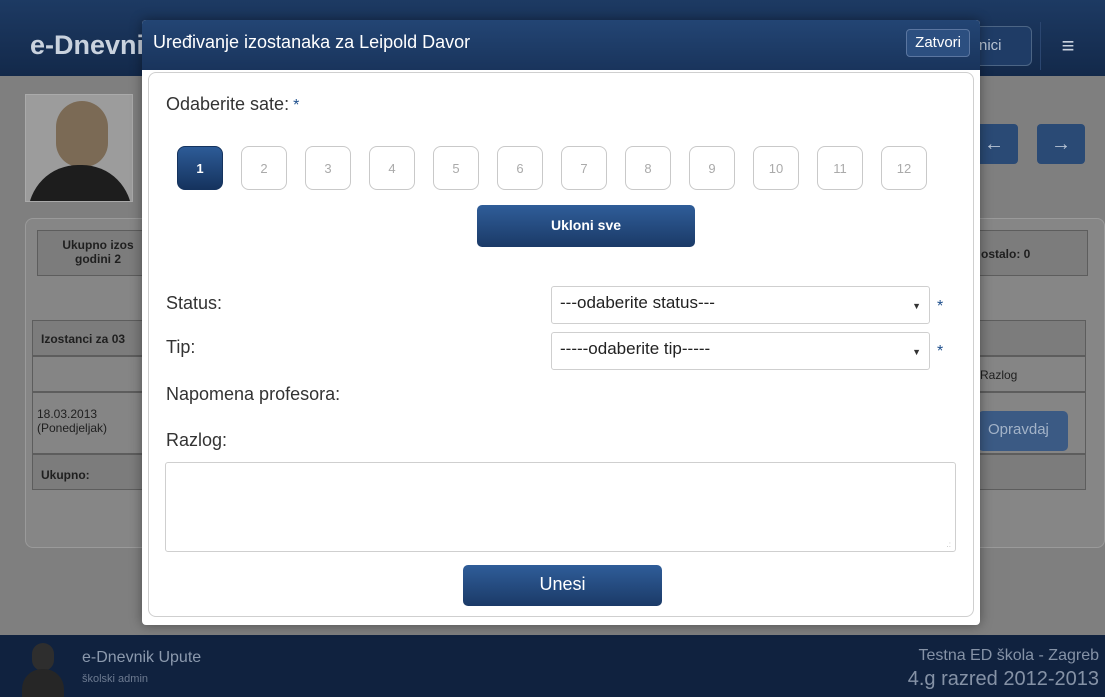 The width and height of the screenshot is (1105, 697). What do you see at coordinates (1003, 679) in the screenshot?
I see `footer-class-year: 4.g razred 2012-2013` at bounding box center [1003, 679].